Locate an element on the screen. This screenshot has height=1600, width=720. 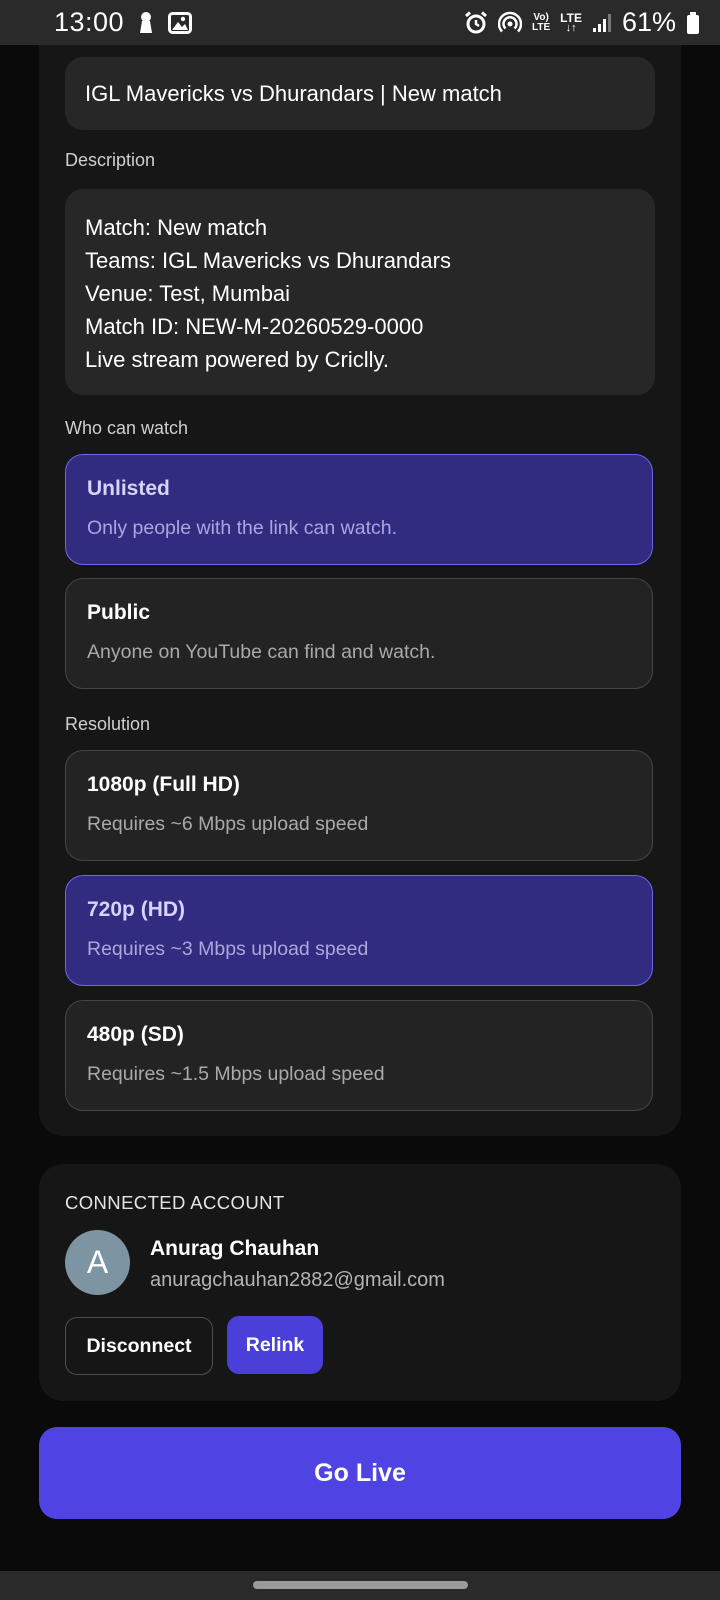
account-name: Anurag Chauhan is located at coordinates (235, 1248).